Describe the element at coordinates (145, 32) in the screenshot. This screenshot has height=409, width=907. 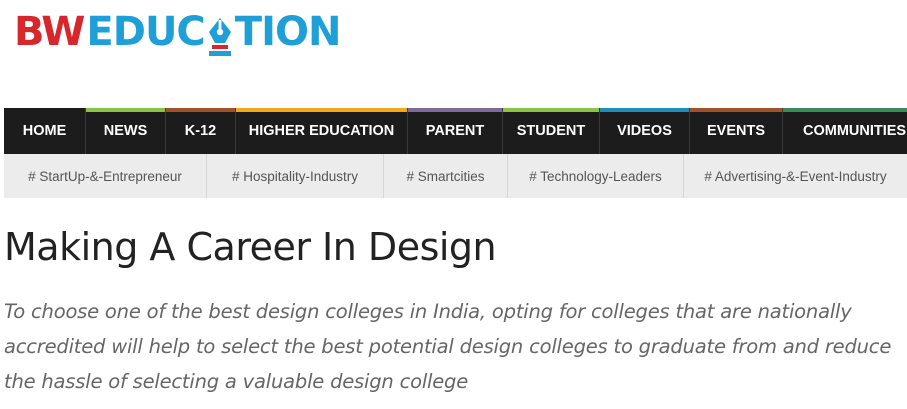
I see `logo-education-text-start: EDUC` at that location.